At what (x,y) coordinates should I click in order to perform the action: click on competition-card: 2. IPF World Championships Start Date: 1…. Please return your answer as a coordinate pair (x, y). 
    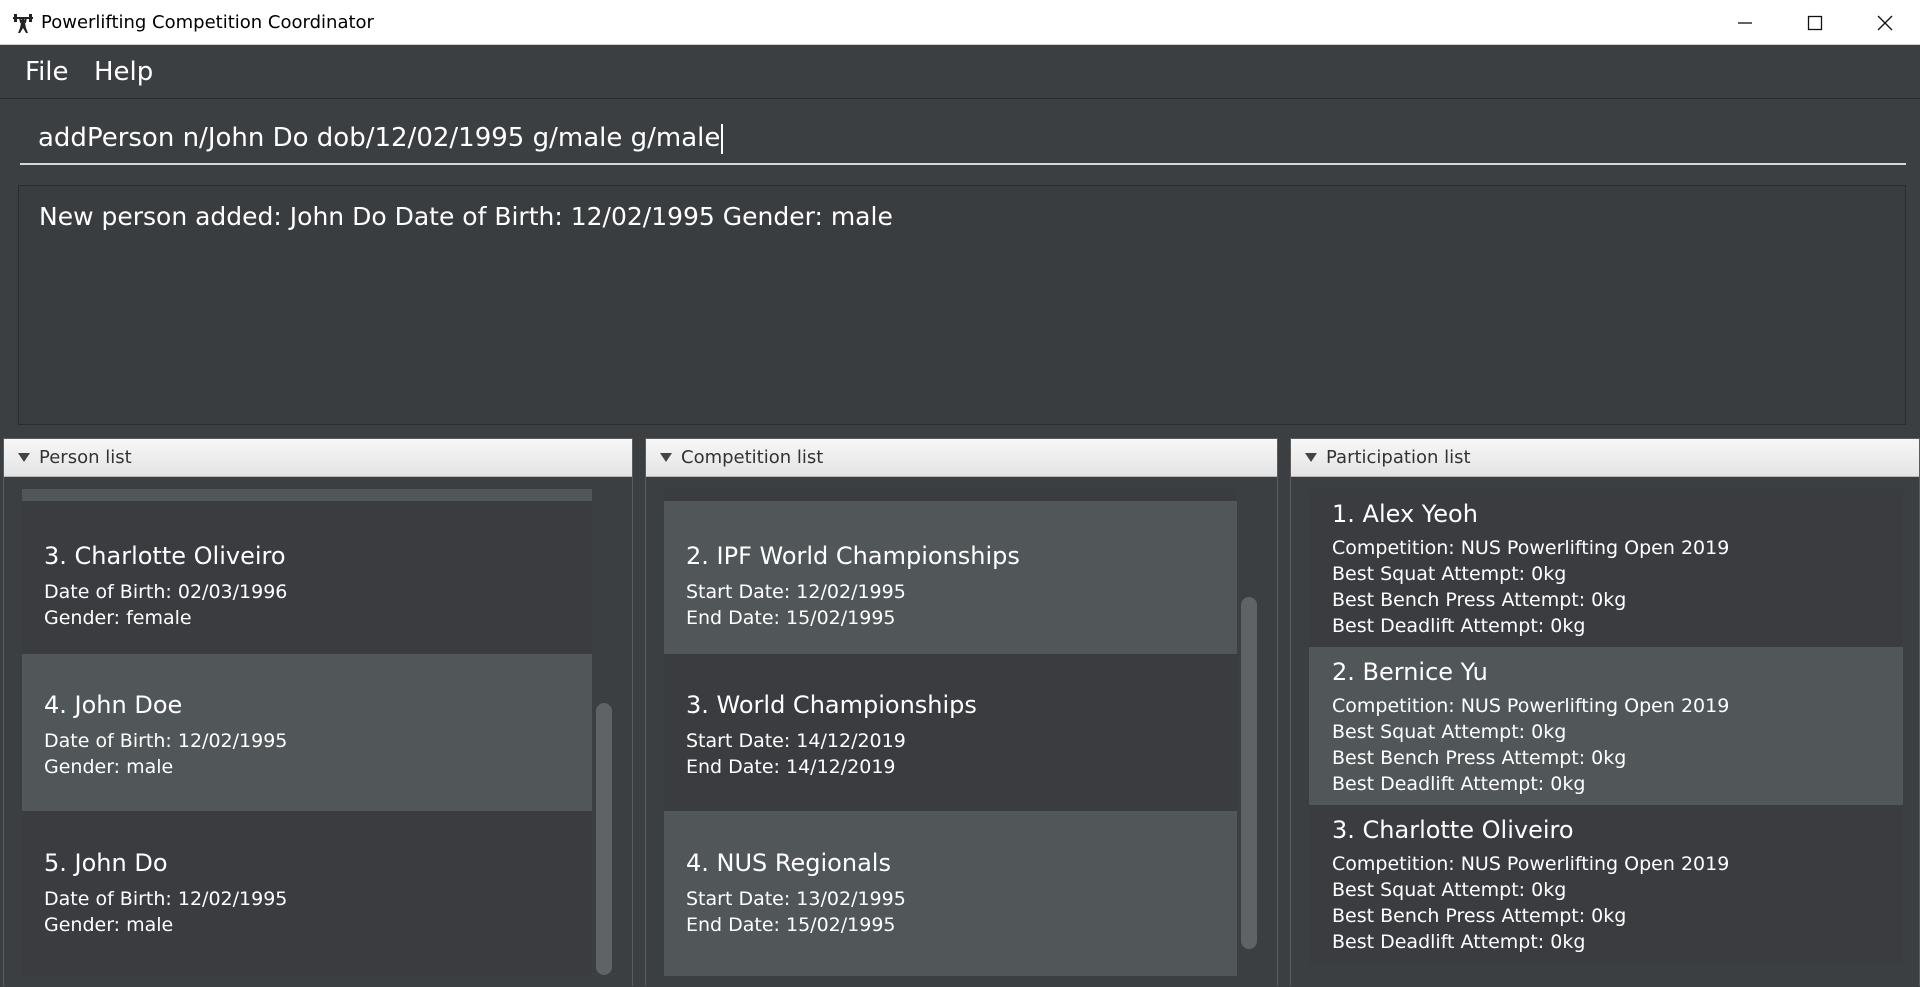
    Looking at the image, I should click on (950, 577).